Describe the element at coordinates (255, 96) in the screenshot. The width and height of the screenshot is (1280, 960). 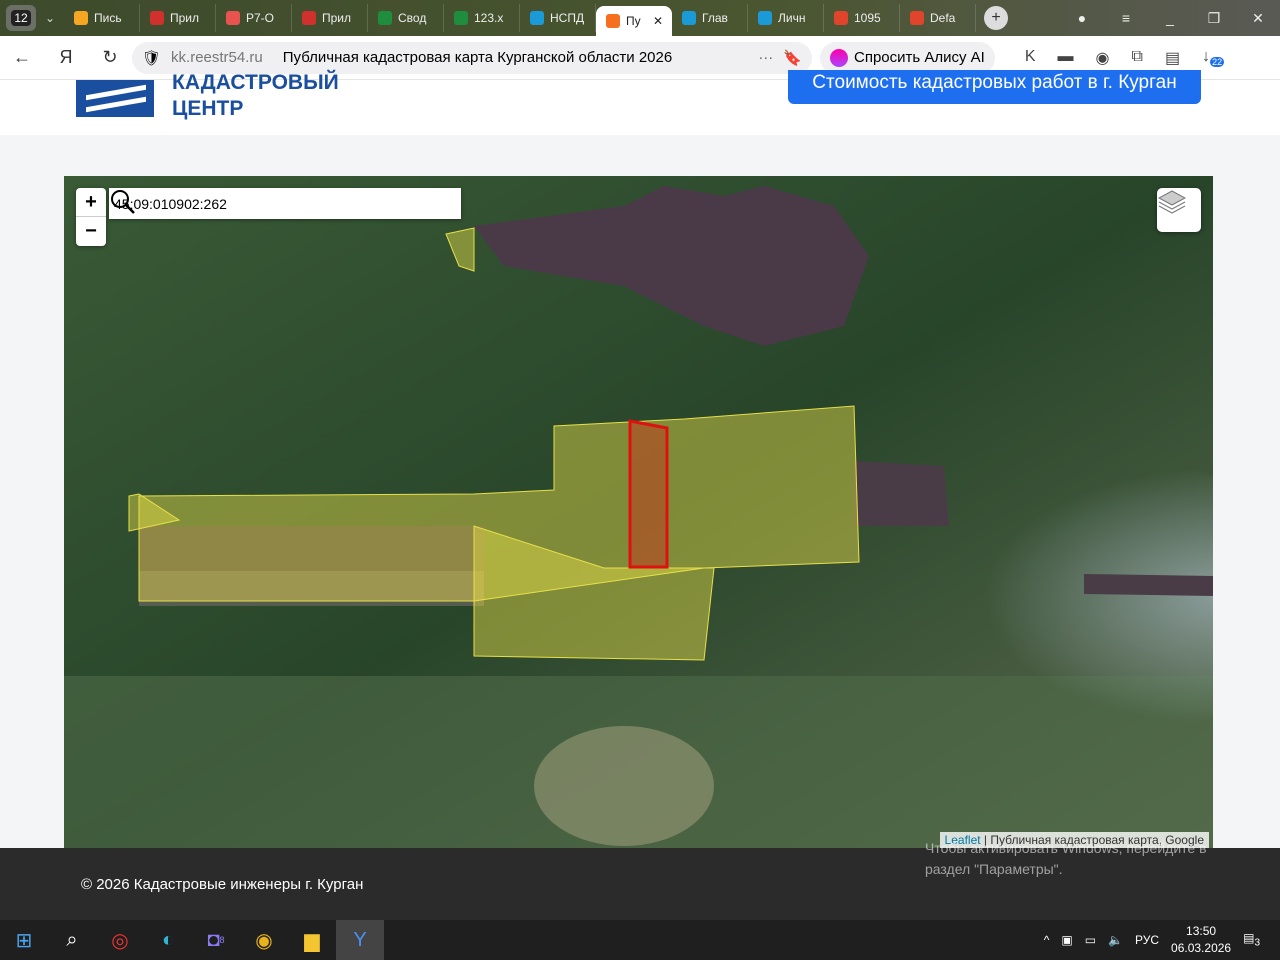
I see `brand-name: КАДАСТРОВЫЙ ЦЕНТР` at that location.